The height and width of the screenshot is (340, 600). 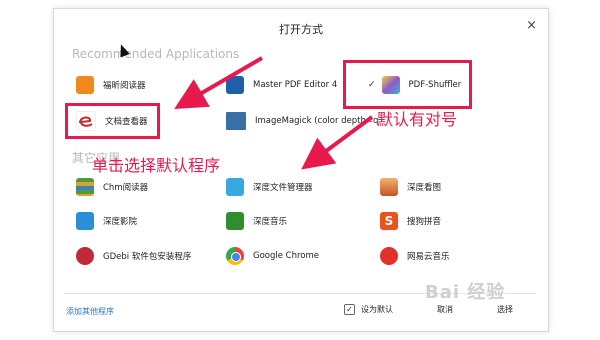 I want to click on close-icon: ×, so click(x=531, y=26).